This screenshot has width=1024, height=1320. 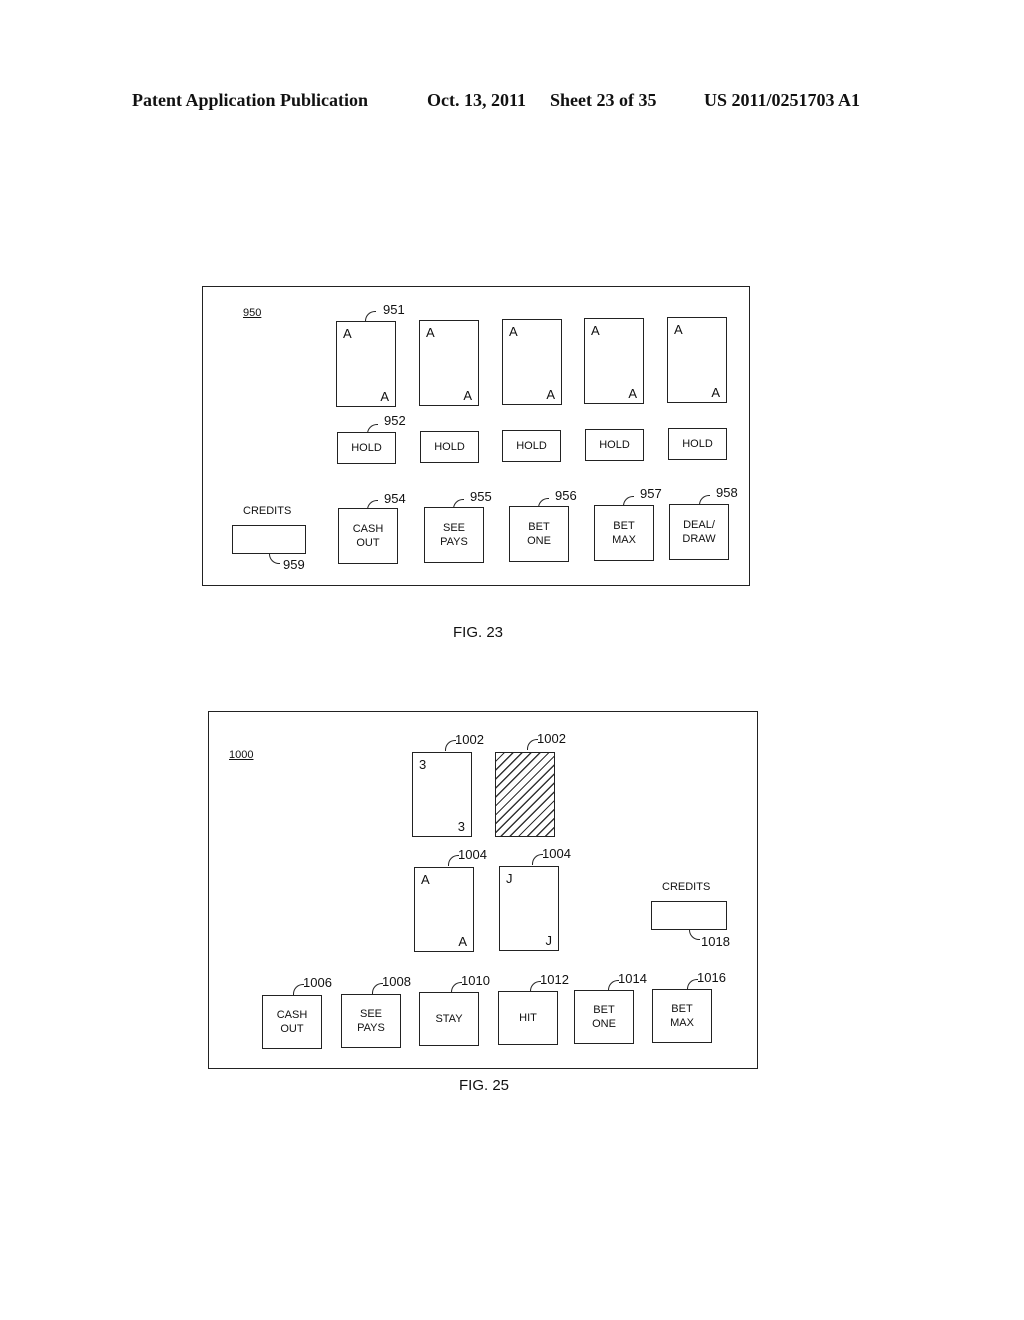 I want to click on fig25-caption: FIG. 25, so click(x=484, y=1085).